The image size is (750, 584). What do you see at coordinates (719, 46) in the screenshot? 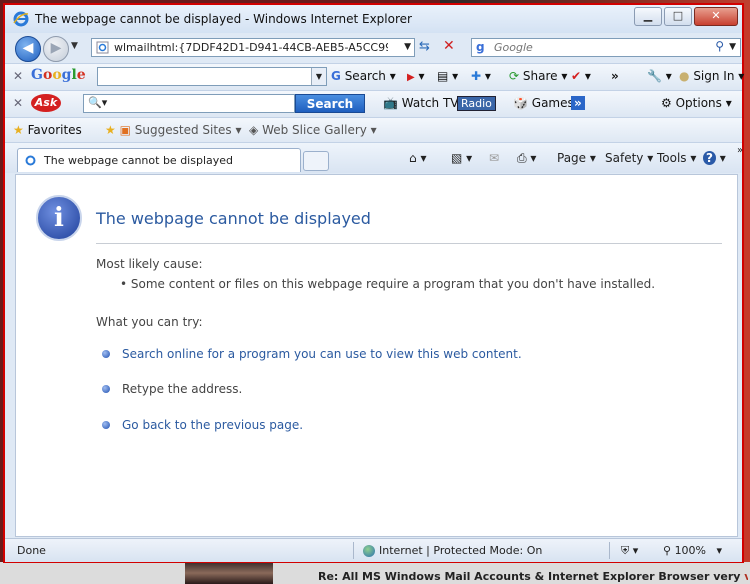
I see `search-magnifier-icon: ⚲` at bounding box center [719, 46].